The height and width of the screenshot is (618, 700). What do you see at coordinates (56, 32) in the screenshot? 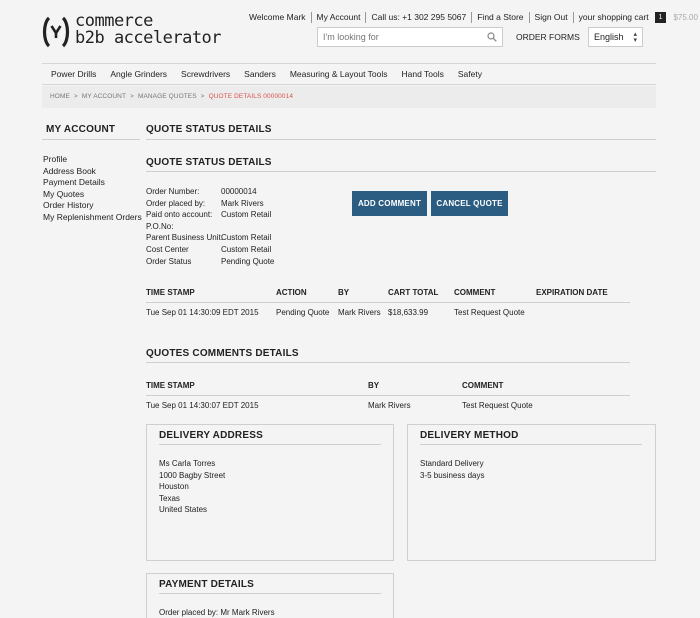
I see `logo-mark-icon` at bounding box center [56, 32].